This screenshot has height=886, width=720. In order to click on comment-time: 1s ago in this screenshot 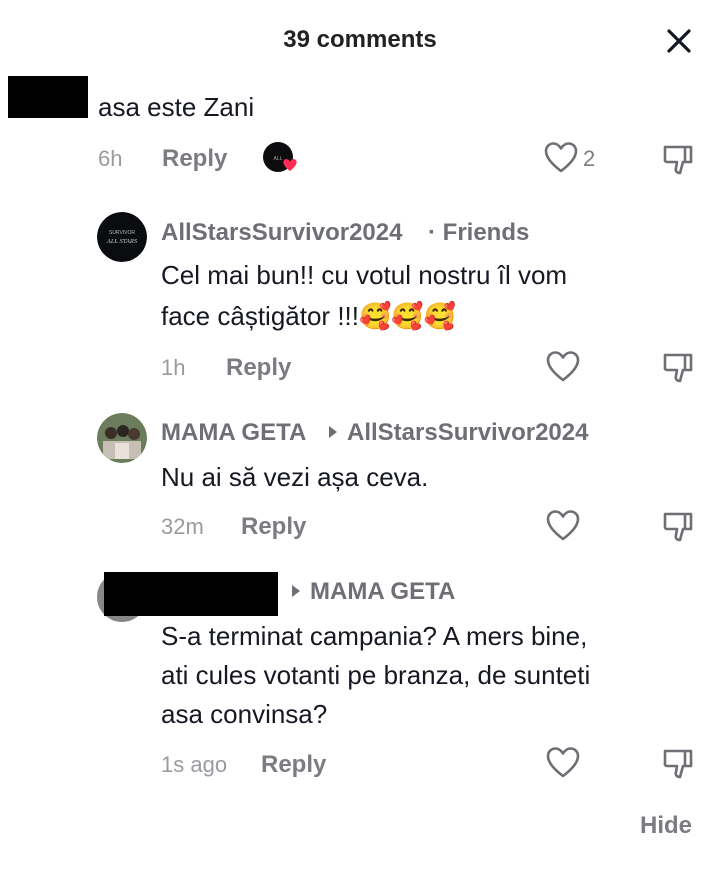, I will do `click(194, 764)`.